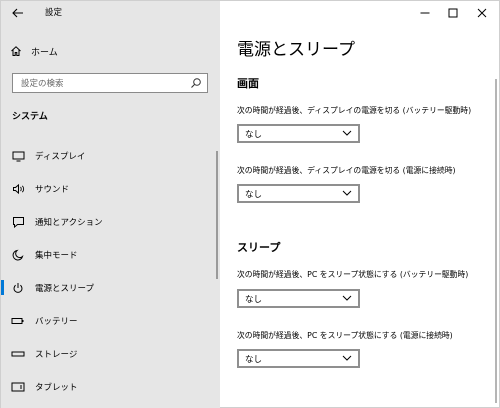 This screenshot has width=500, height=408. Describe the element at coordinates (18, 387) in the screenshot. I see `tablet-icon` at that location.